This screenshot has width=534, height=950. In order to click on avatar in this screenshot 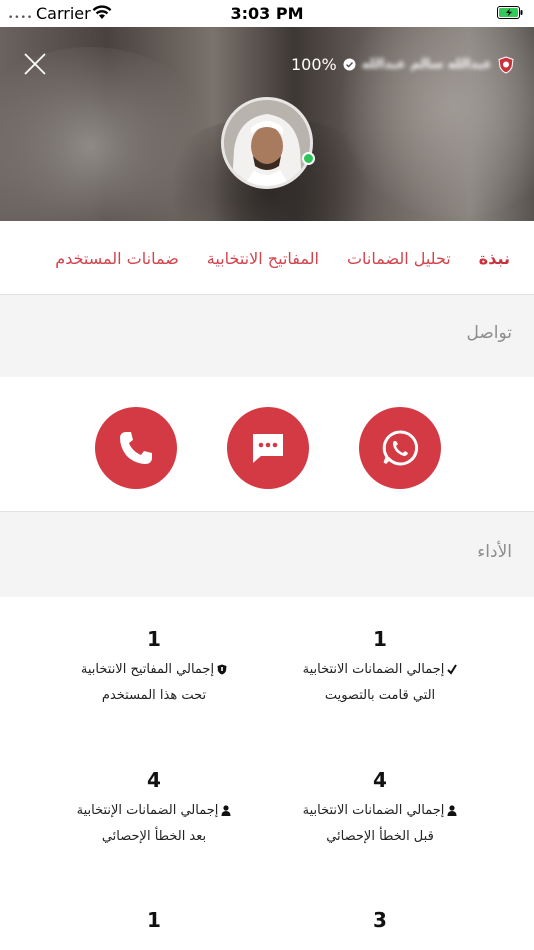, I will do `click(267, 143)`.